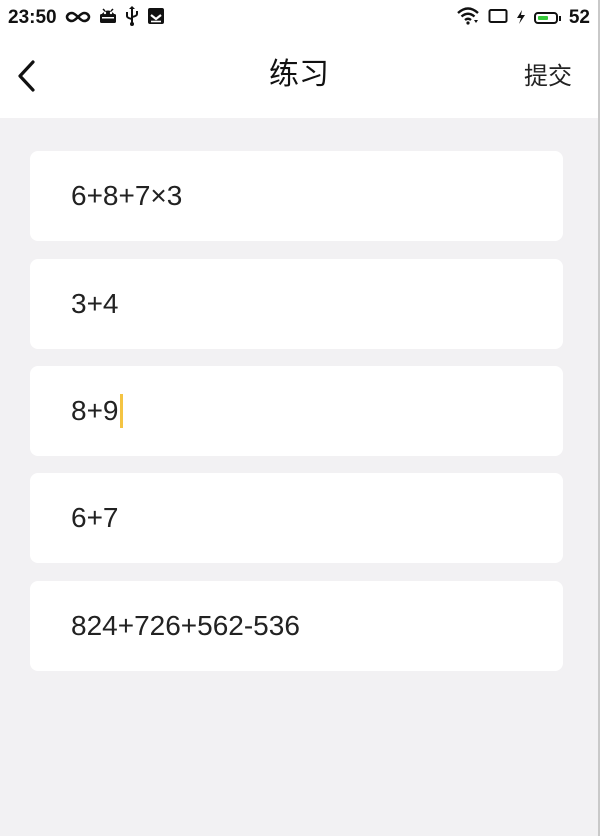 The width and height of the screenshot is (606, 836). I want to click on charging-bolt-icon, so click(521, 18).